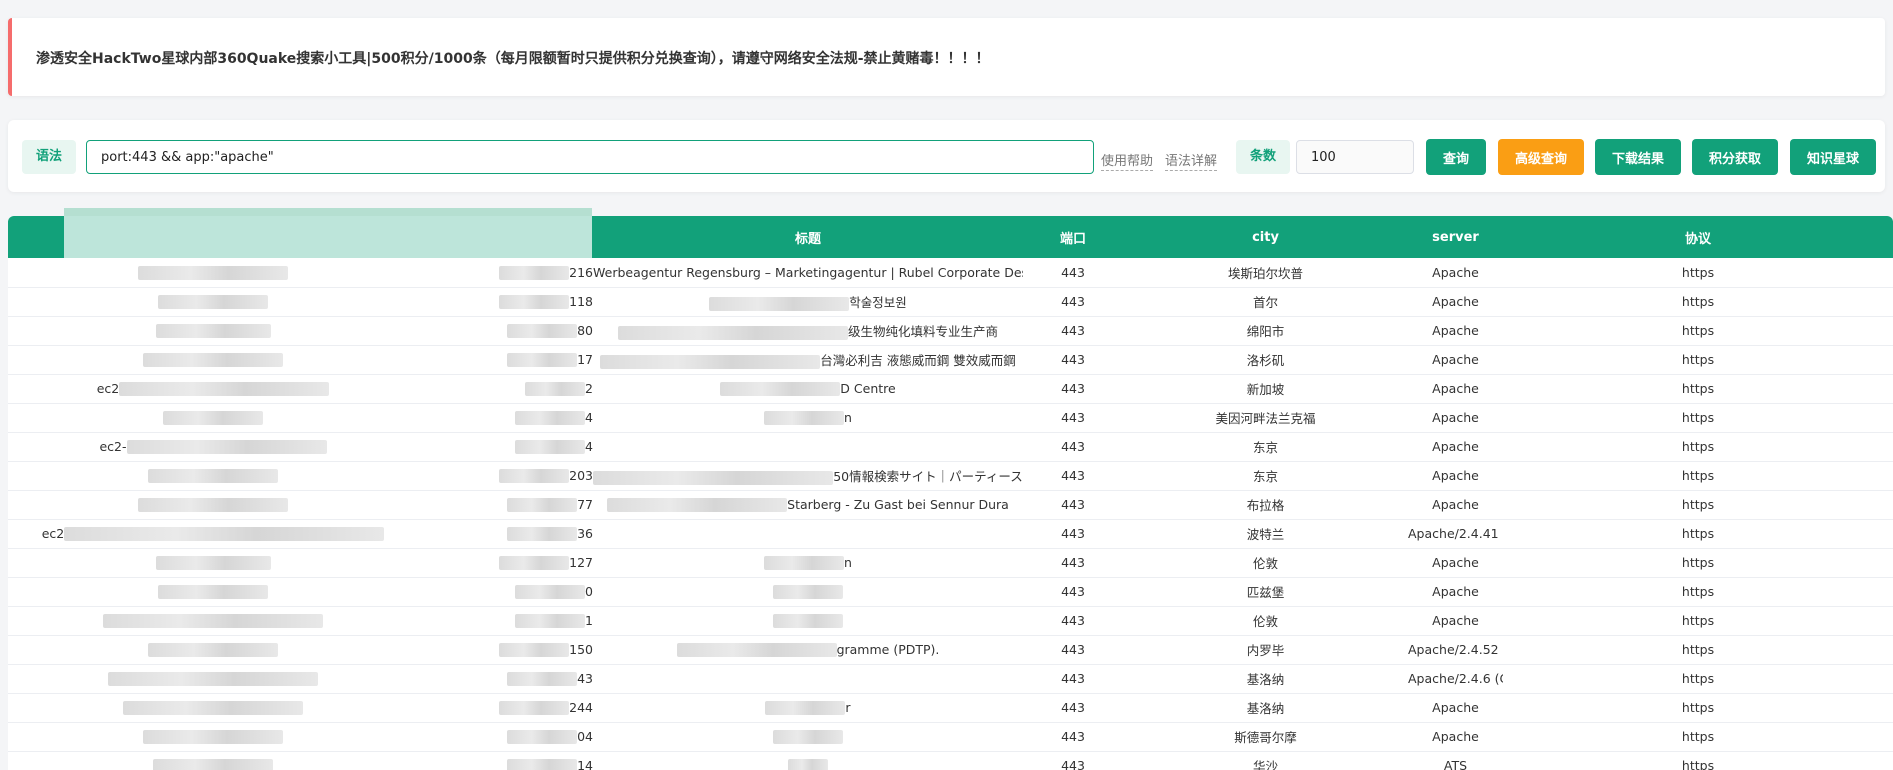  Describe the element at coordinates (1638, 157) in the screenshot. I see `download-results-button: 下载结果` at that location.